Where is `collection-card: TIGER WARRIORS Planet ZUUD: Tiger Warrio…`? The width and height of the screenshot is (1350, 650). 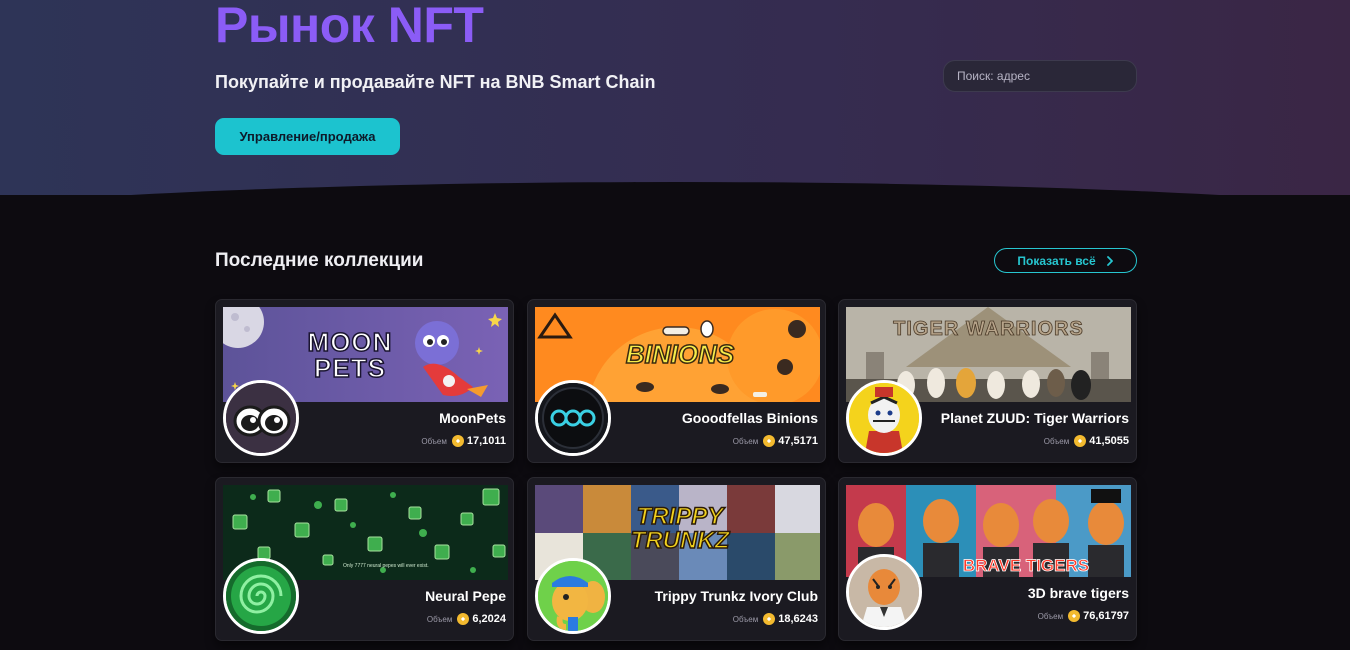 collection-card: TIGER WARRIORS Planet ZUUD: Tiger Warrio… is located at coordinates (987, 381).